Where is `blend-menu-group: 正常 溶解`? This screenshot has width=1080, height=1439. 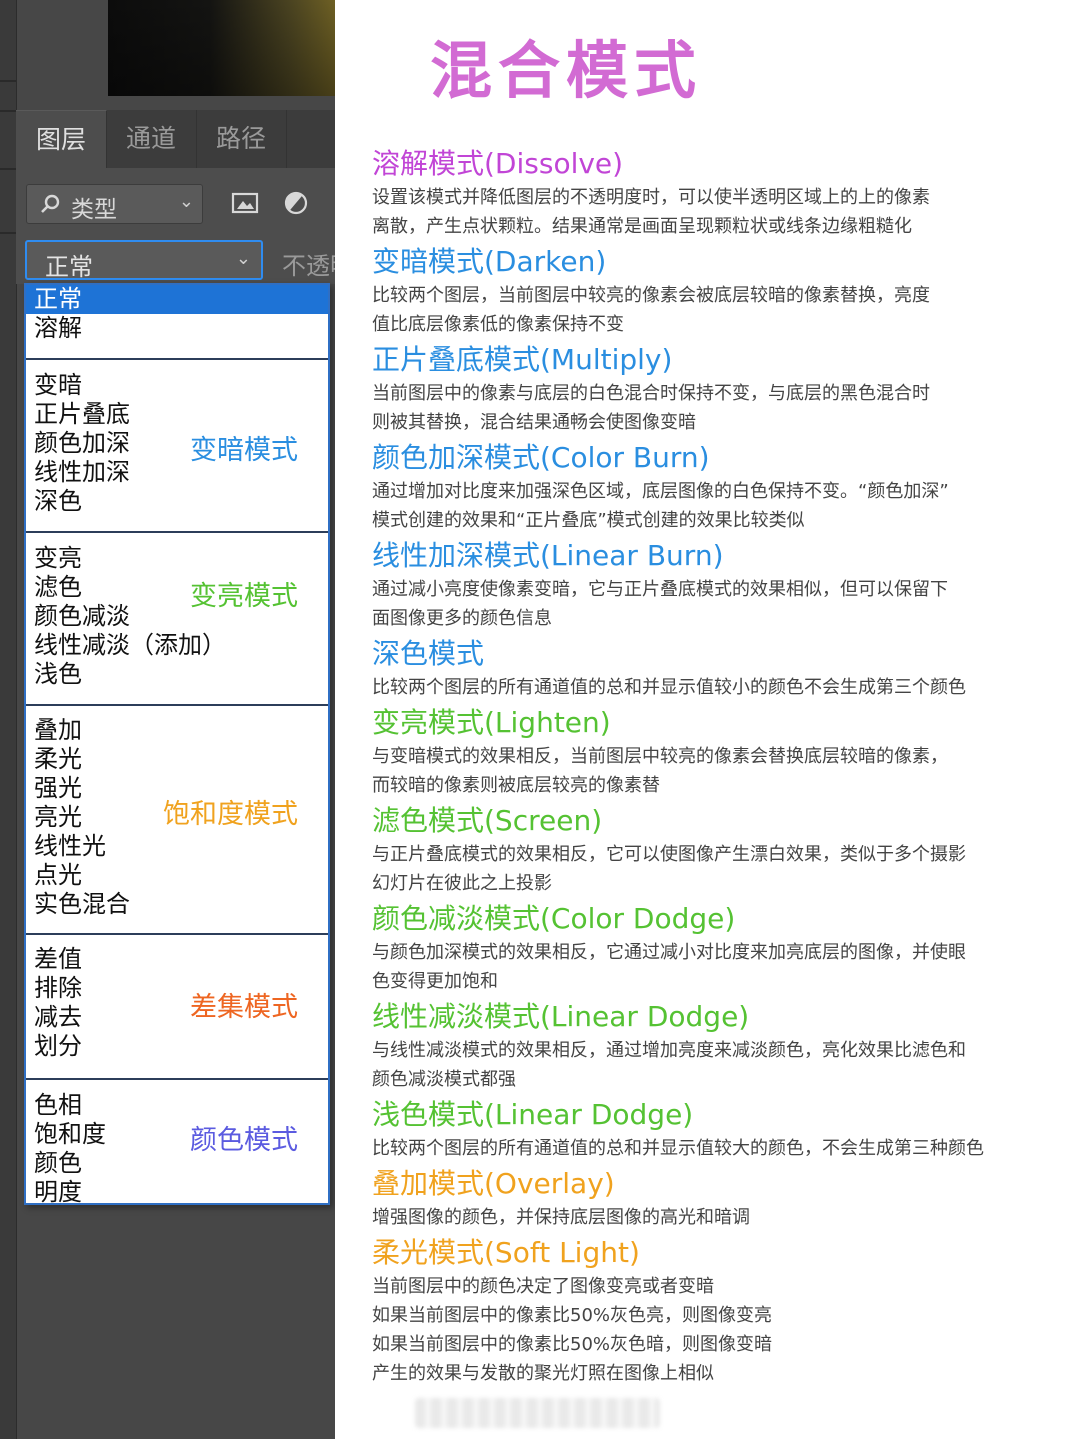 blend-menu-group: 正常 溶解 is located at coordinates (177, 322).